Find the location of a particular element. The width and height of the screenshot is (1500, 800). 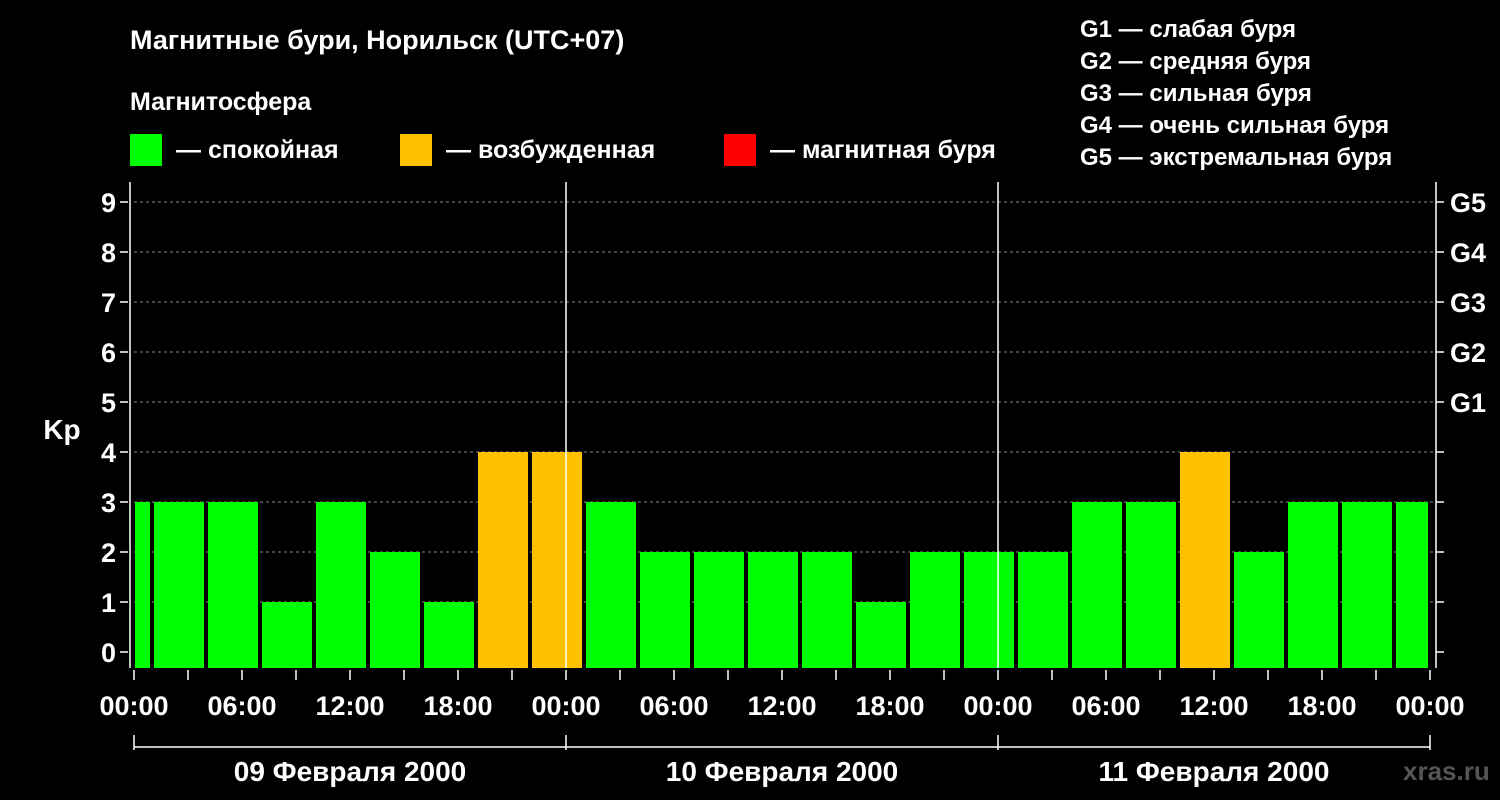

storm-scale-g2: G2 — средняя буря is located at coordinates (1195, 61).